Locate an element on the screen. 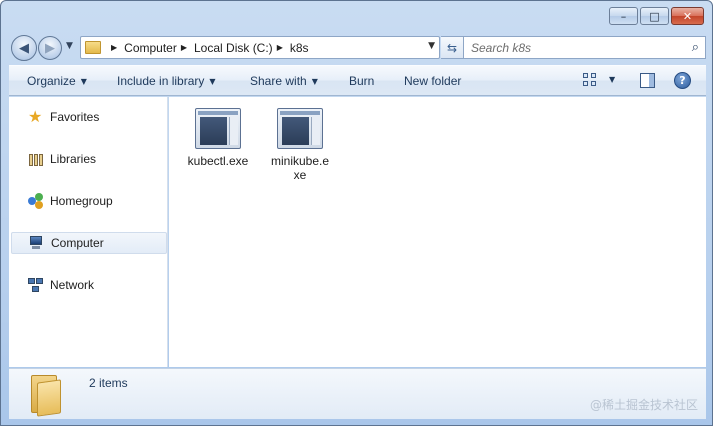 This screenshot has width=713, height=426. back-button: ◀ is located at coordinates (24, 48).